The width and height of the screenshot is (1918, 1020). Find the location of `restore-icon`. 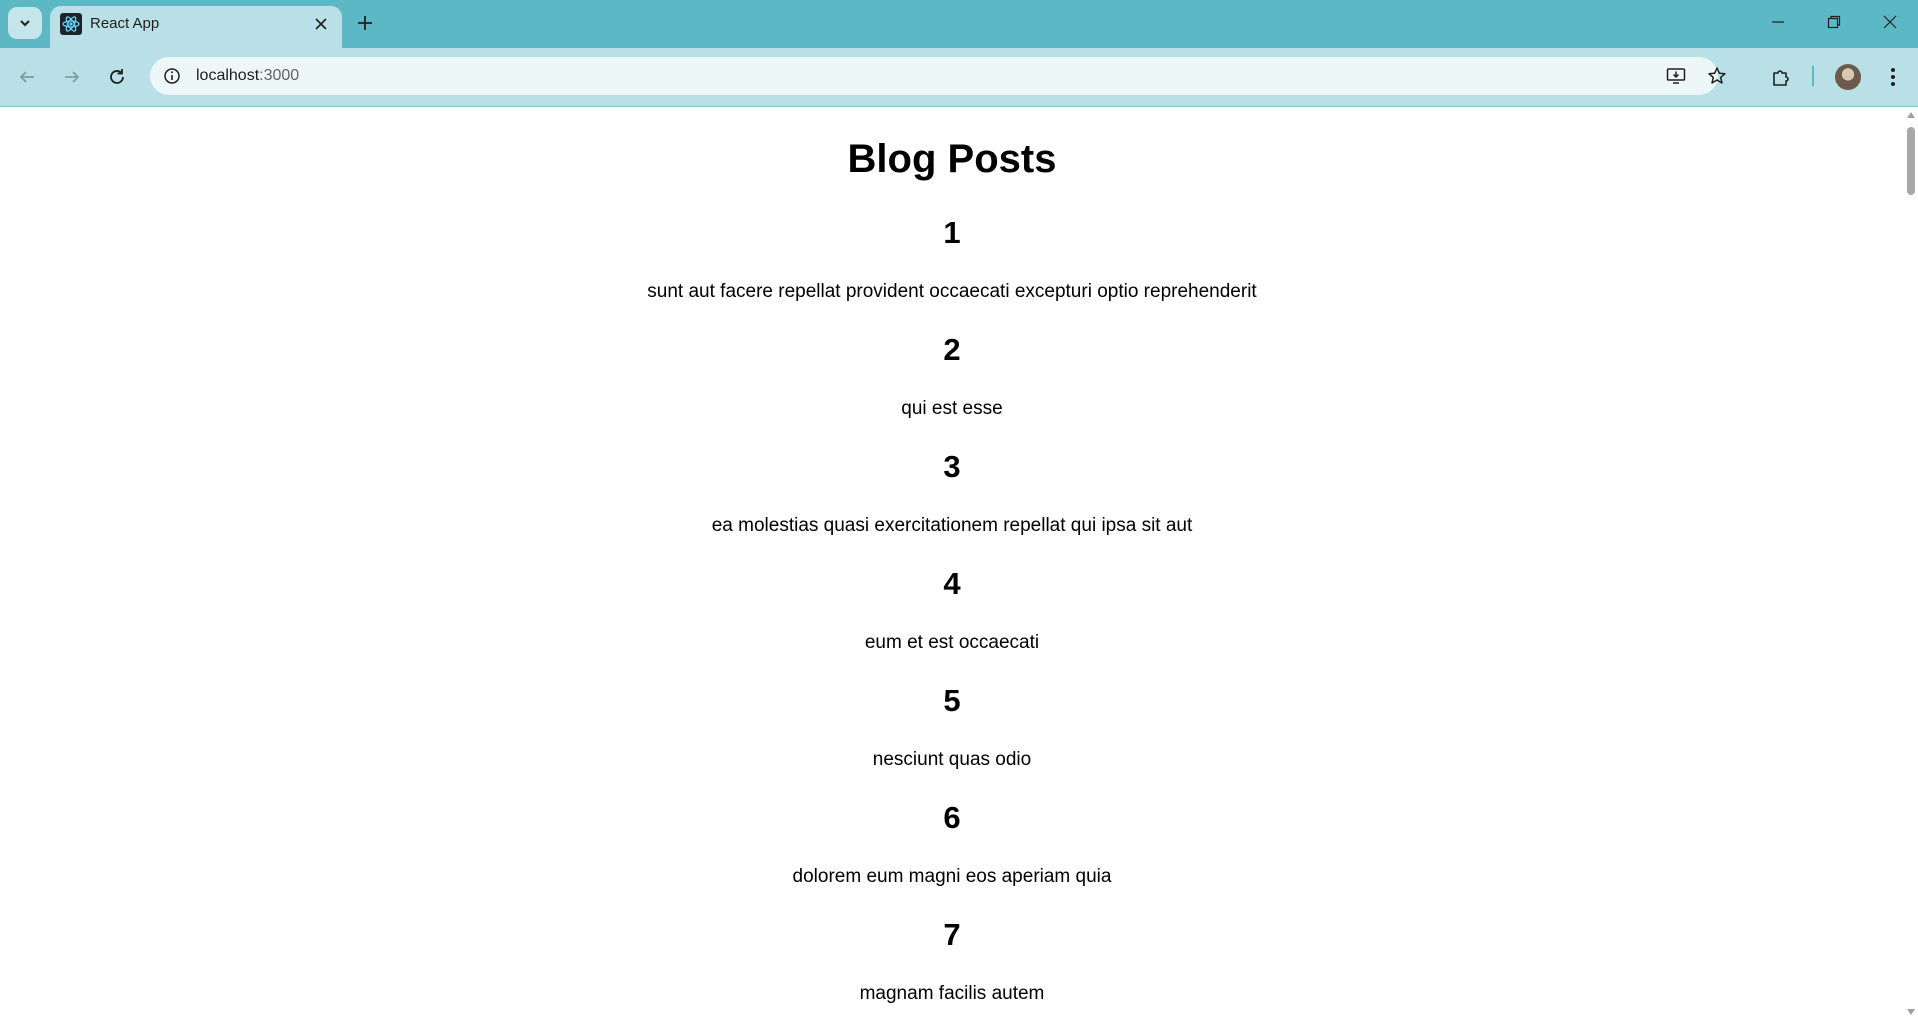

restore-icon is located at coordinates (1834, 22).